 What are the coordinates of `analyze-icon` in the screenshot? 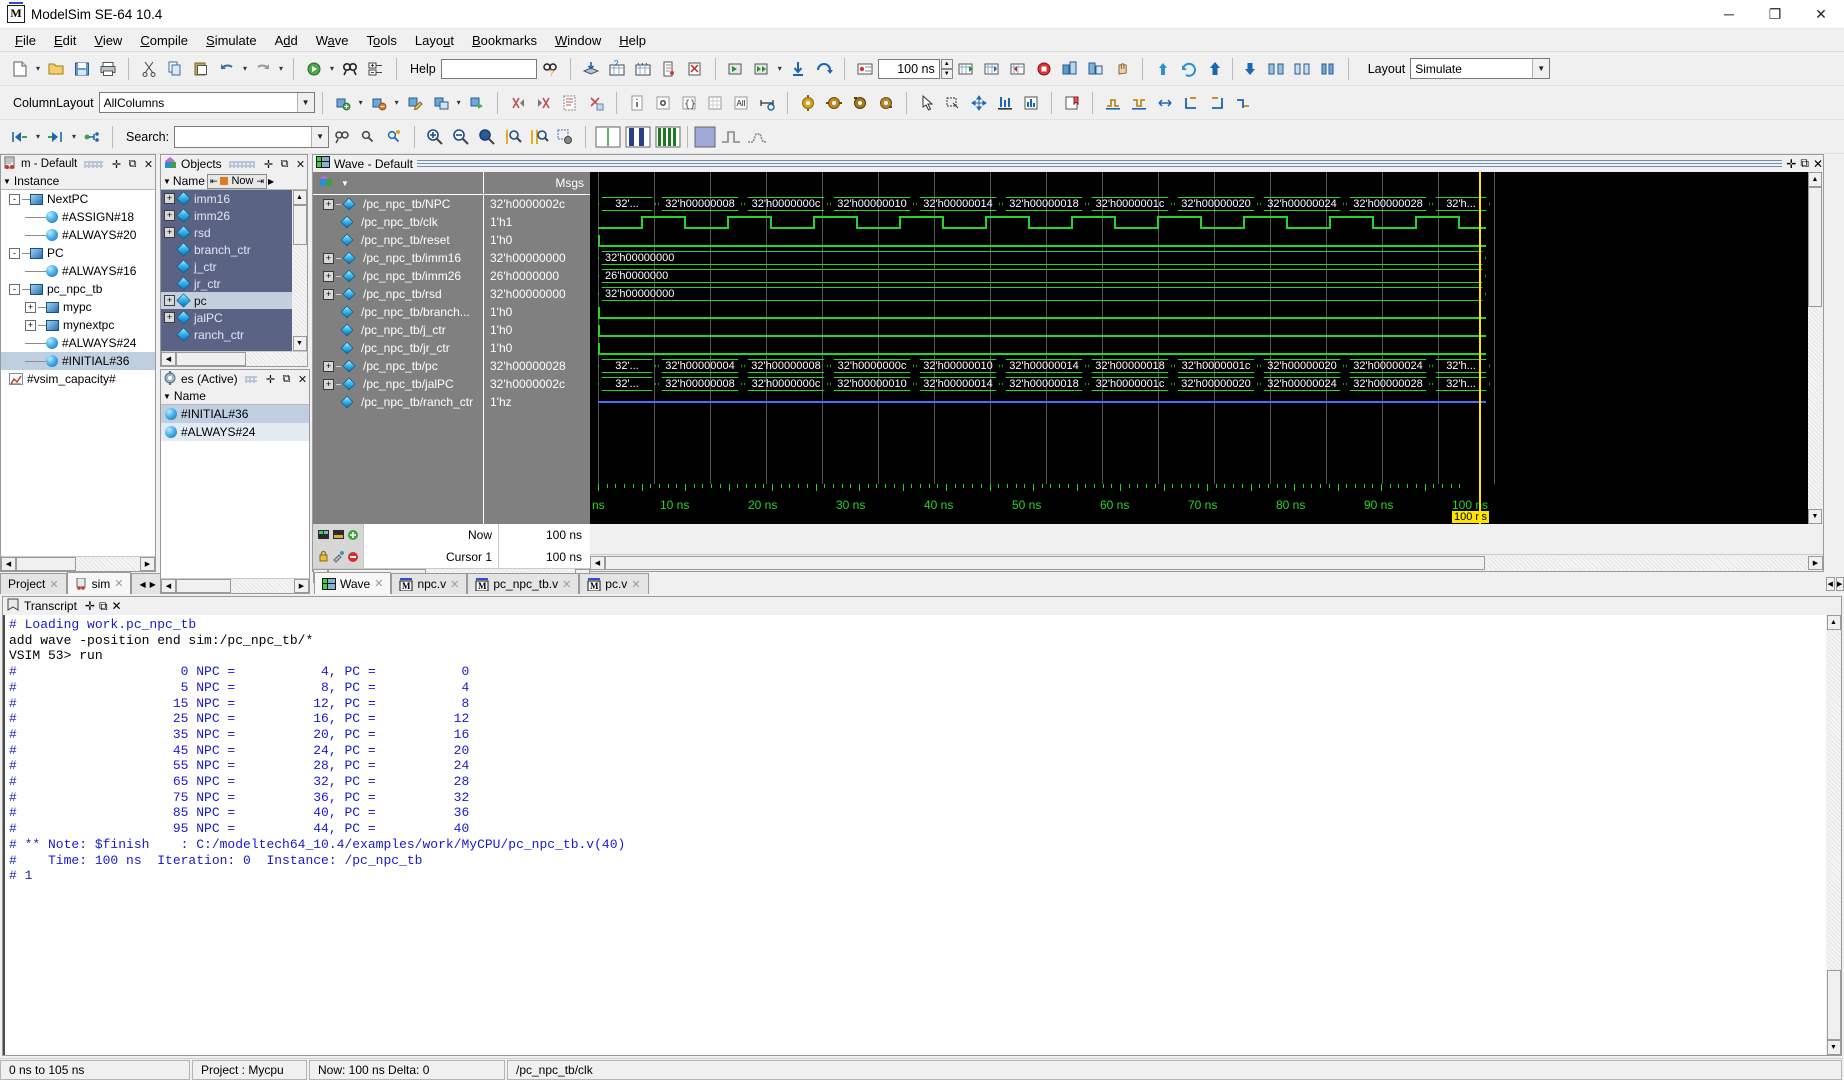 It's located at (1096, 69).